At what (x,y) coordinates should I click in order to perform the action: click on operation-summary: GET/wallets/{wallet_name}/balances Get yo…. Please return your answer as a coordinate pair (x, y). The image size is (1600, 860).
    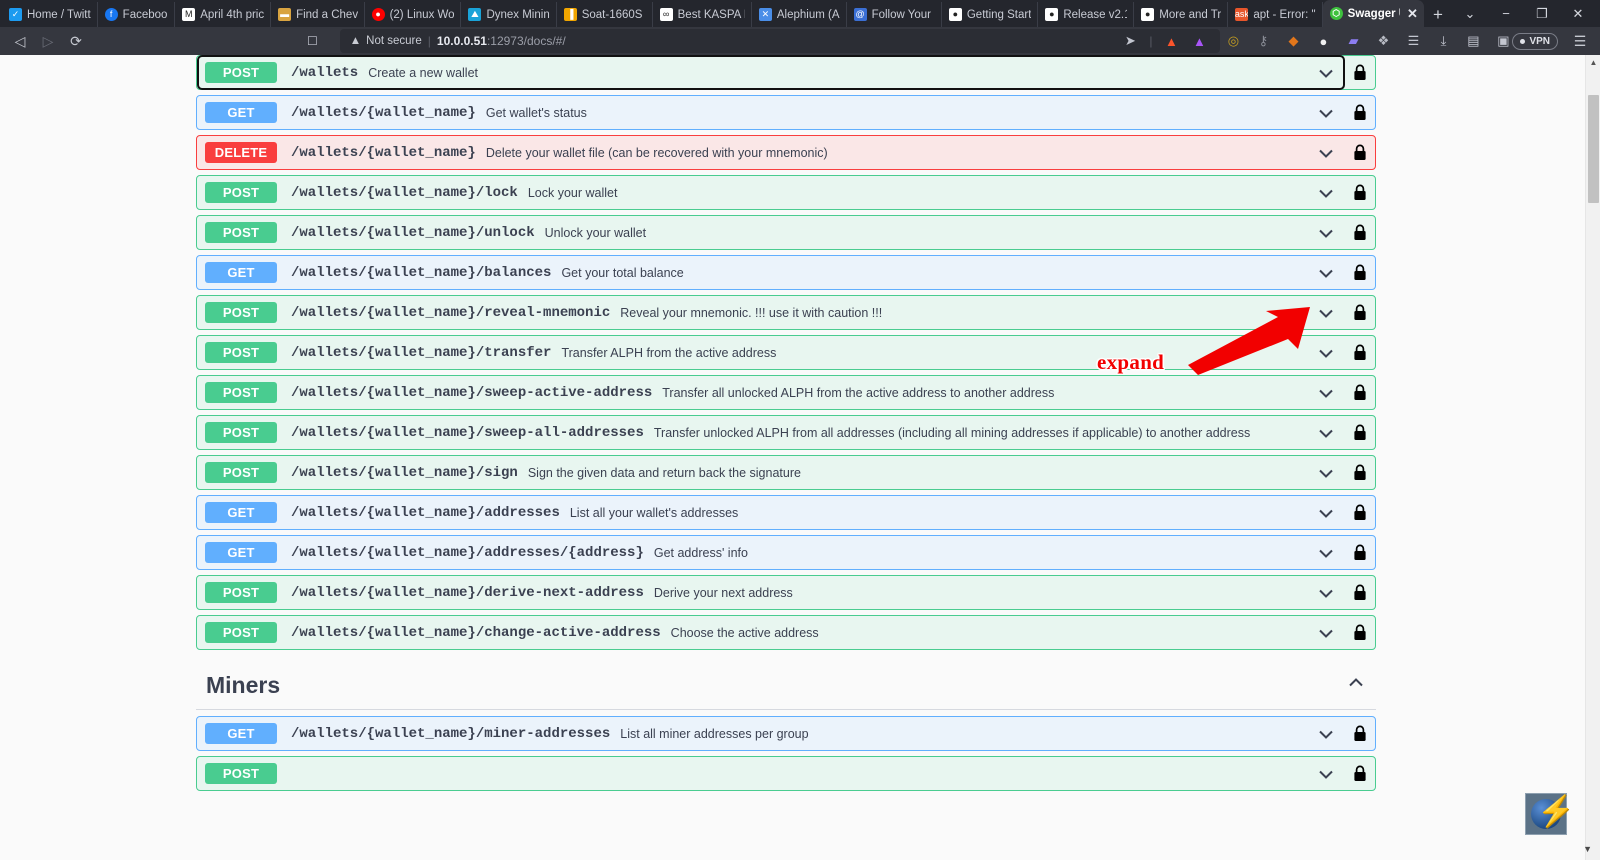
    Looking at the image, I should click on (771, 272).